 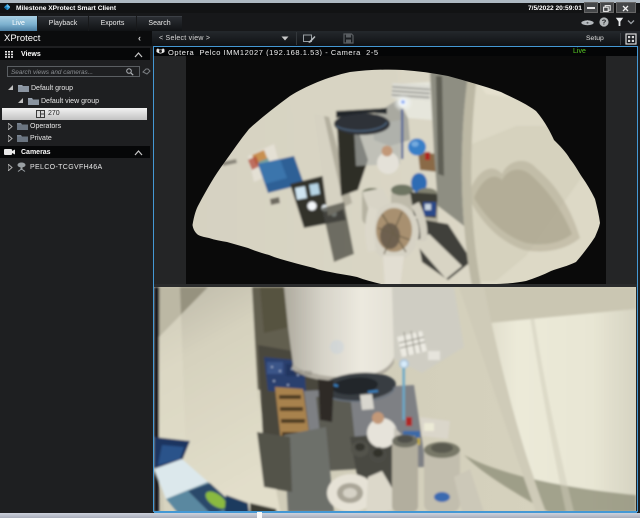 I want to click on svg-text: PELCO, so click(x=303, y=374).